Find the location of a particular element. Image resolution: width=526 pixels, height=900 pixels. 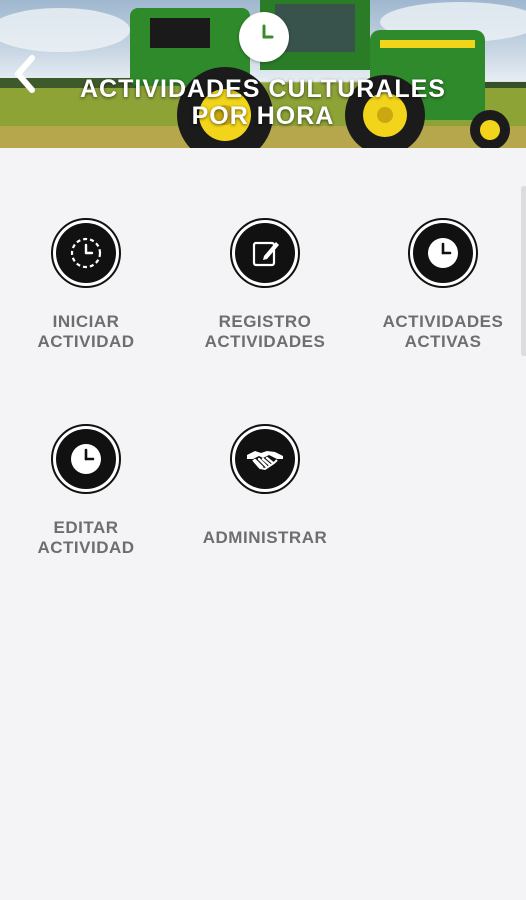

tile-label: EDITAR ACTIVIDAD is located at coordinates (86, 537).